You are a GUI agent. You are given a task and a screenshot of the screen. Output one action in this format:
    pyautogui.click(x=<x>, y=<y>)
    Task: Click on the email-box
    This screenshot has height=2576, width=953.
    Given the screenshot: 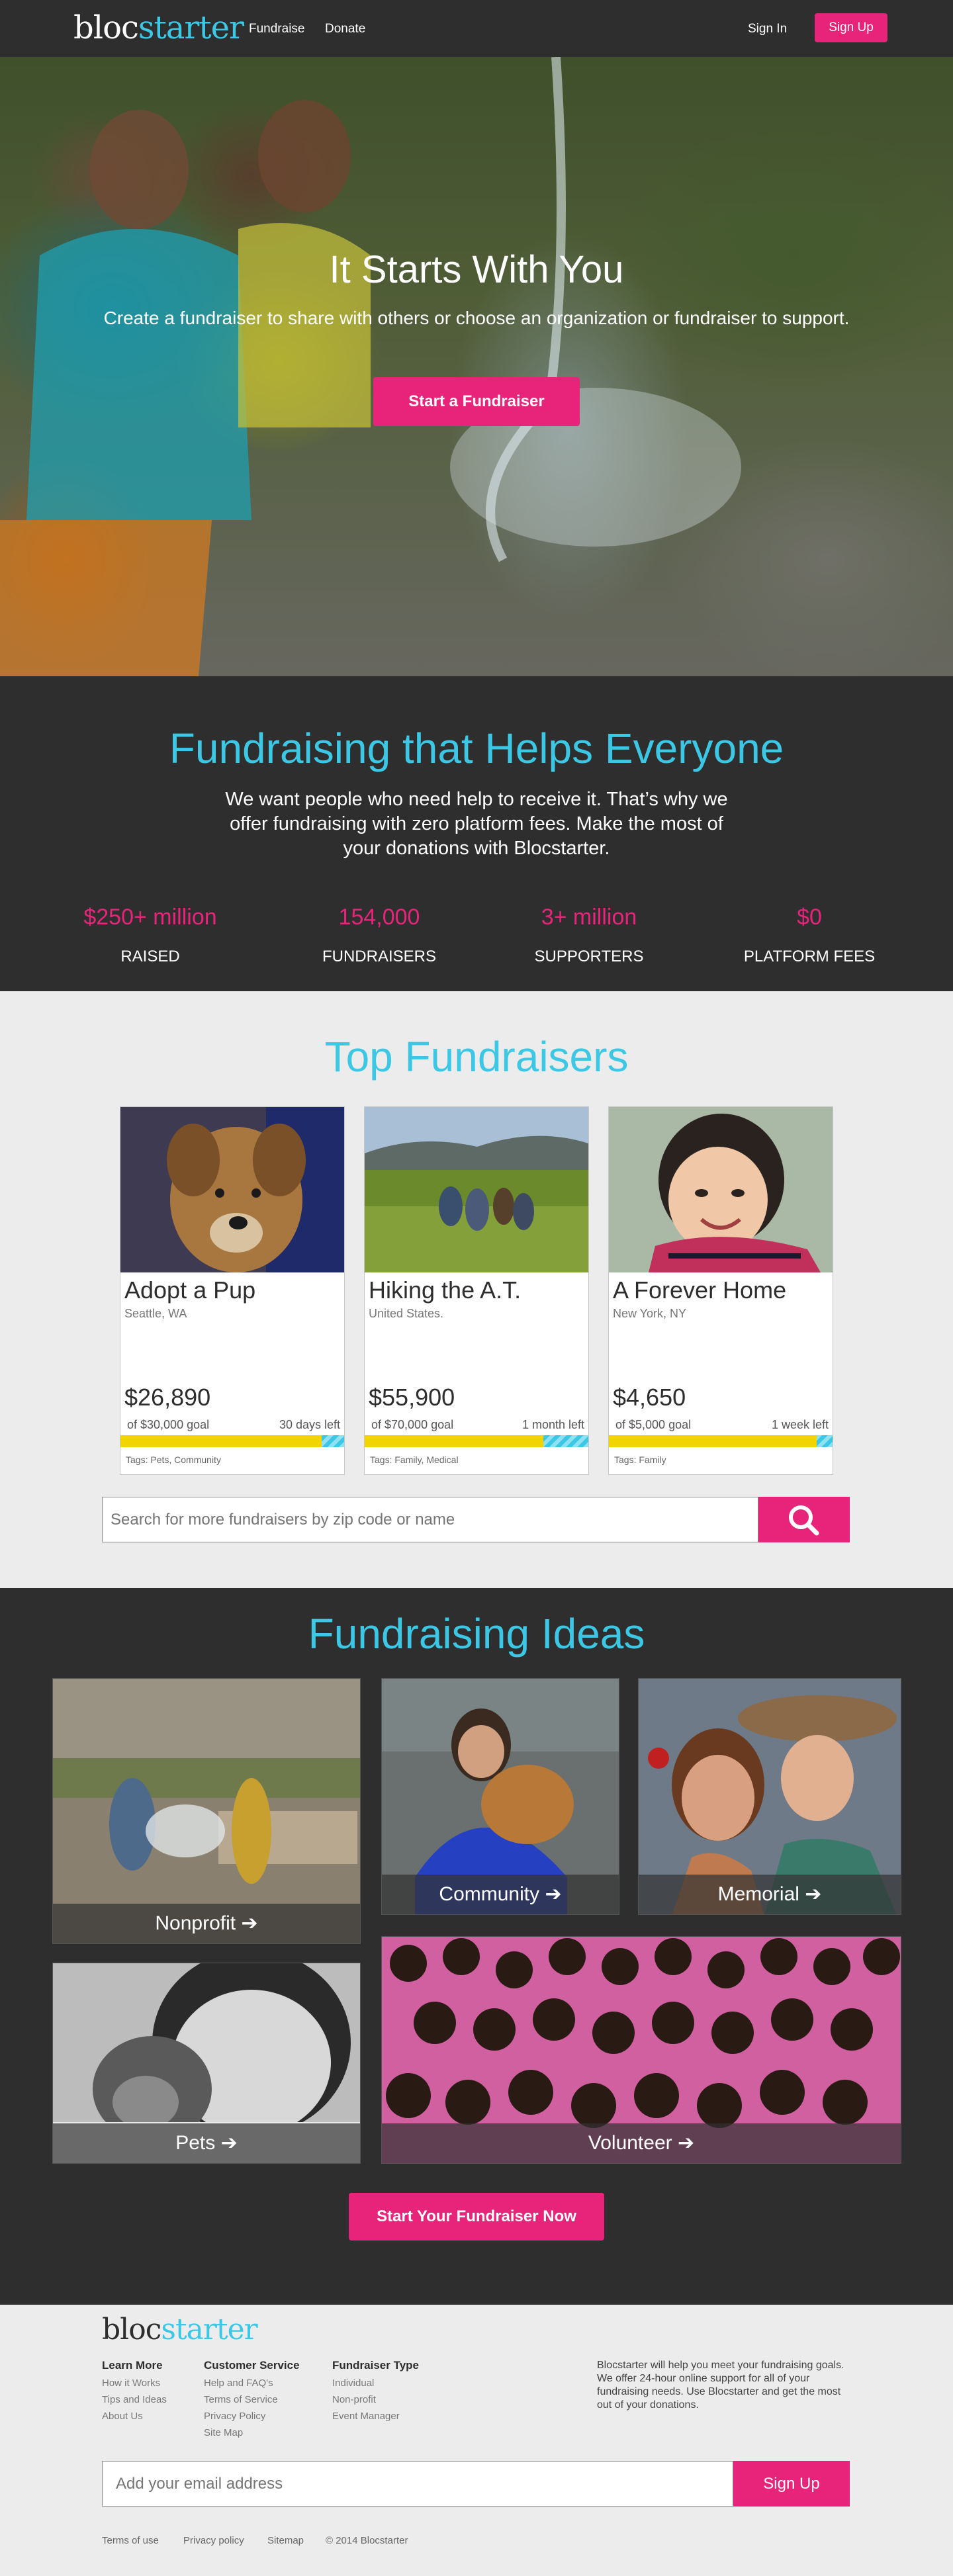 What is the action you would take?
    pyautogui.click(x=417, y=2484)
    